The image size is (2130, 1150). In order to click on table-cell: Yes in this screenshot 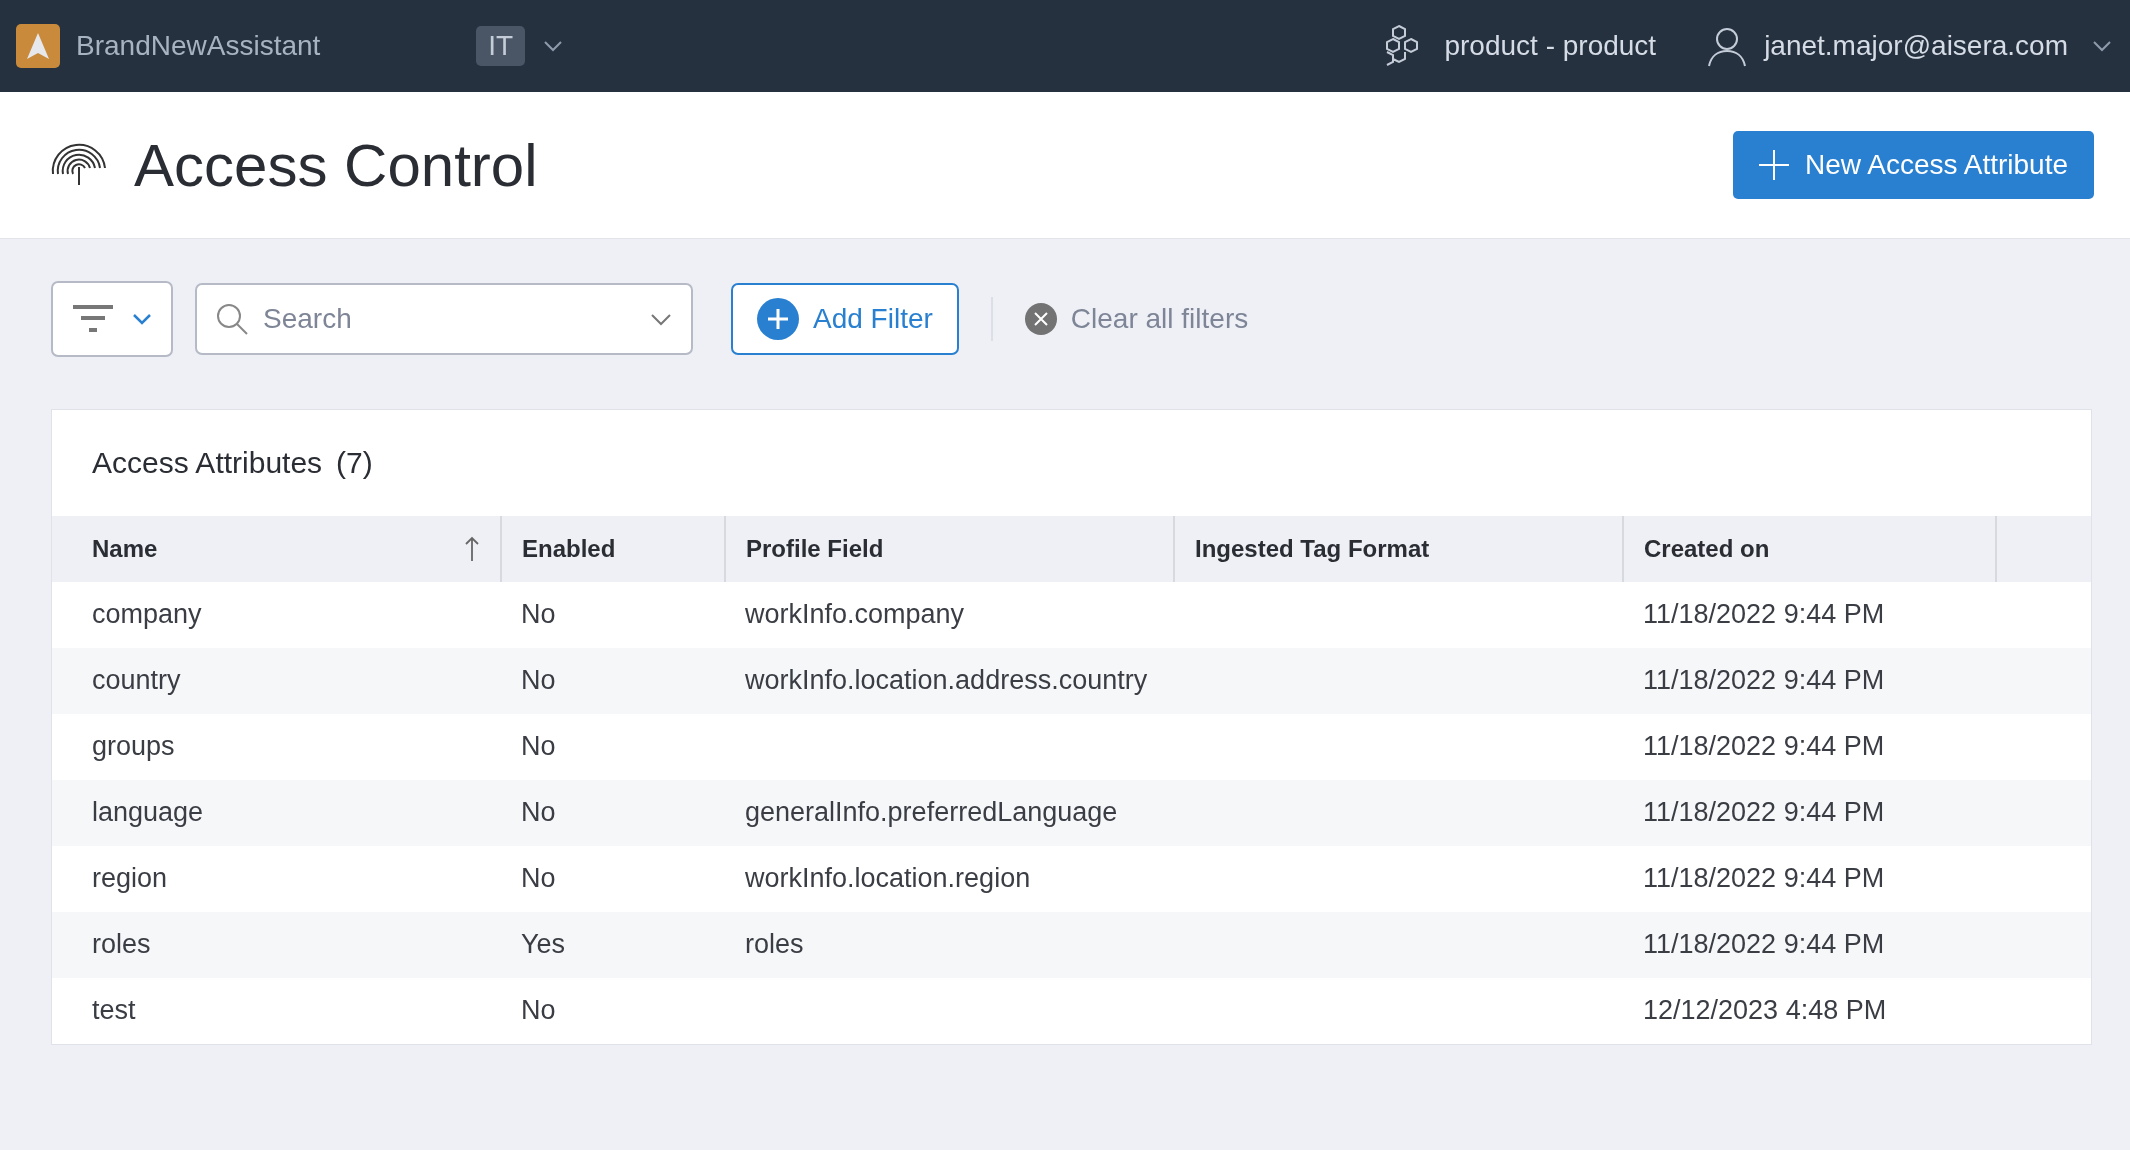, I will do `click(543, 944)`.